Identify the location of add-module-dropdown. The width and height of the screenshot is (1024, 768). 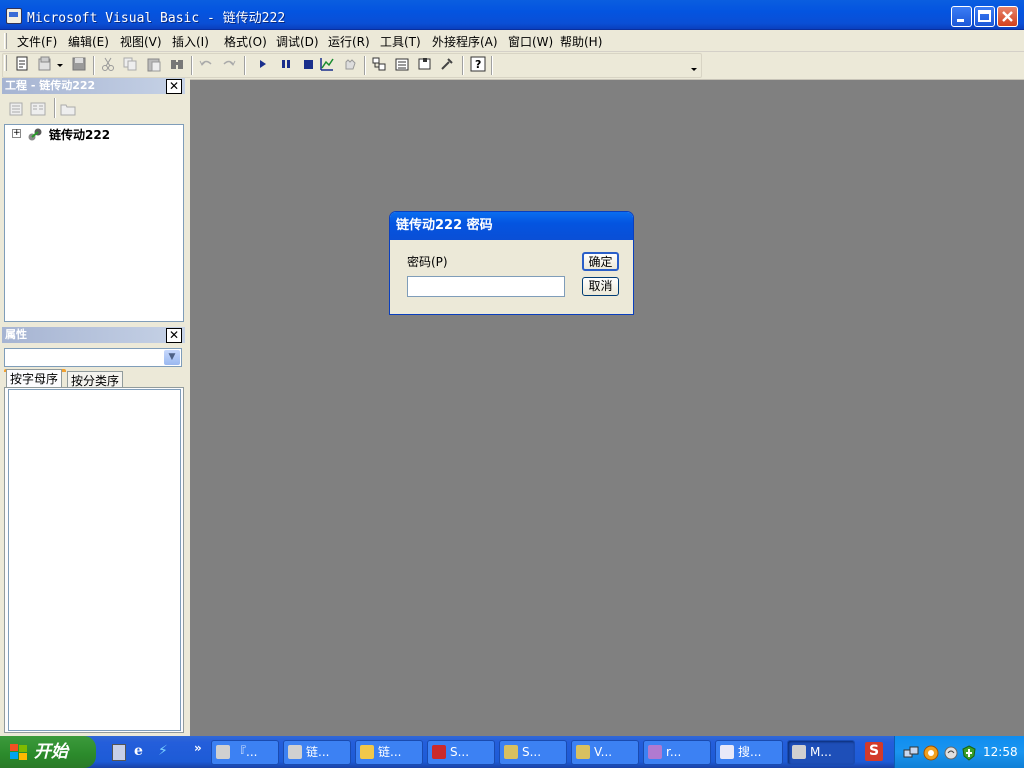
(60, 65).